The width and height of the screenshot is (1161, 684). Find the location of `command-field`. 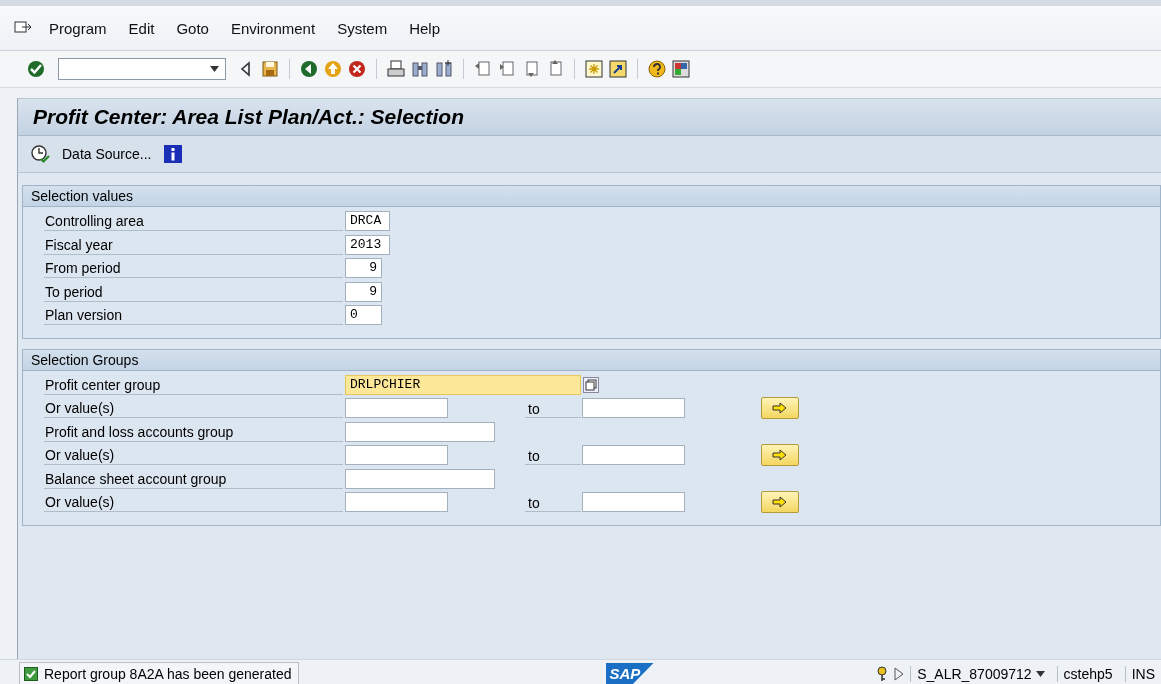

command-field is located at coordinates (142, 69).